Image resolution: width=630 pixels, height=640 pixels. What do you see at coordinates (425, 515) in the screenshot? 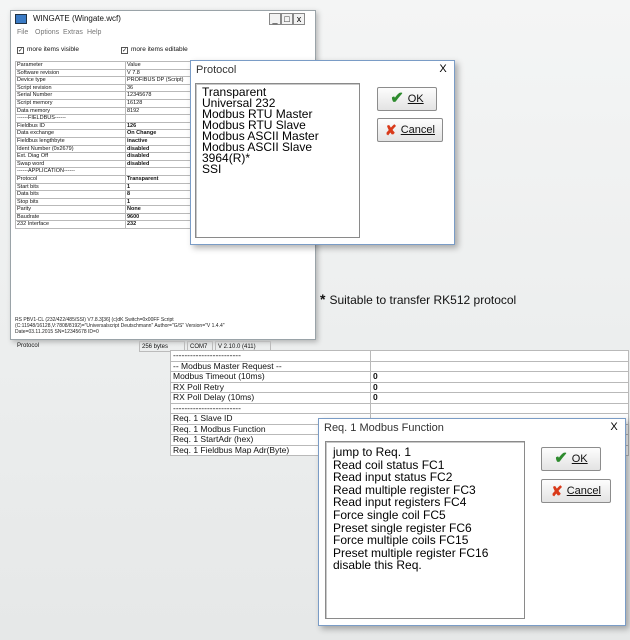
I see `modbus-function-option: Force single coil FC5` at bounding box center [425, 515].